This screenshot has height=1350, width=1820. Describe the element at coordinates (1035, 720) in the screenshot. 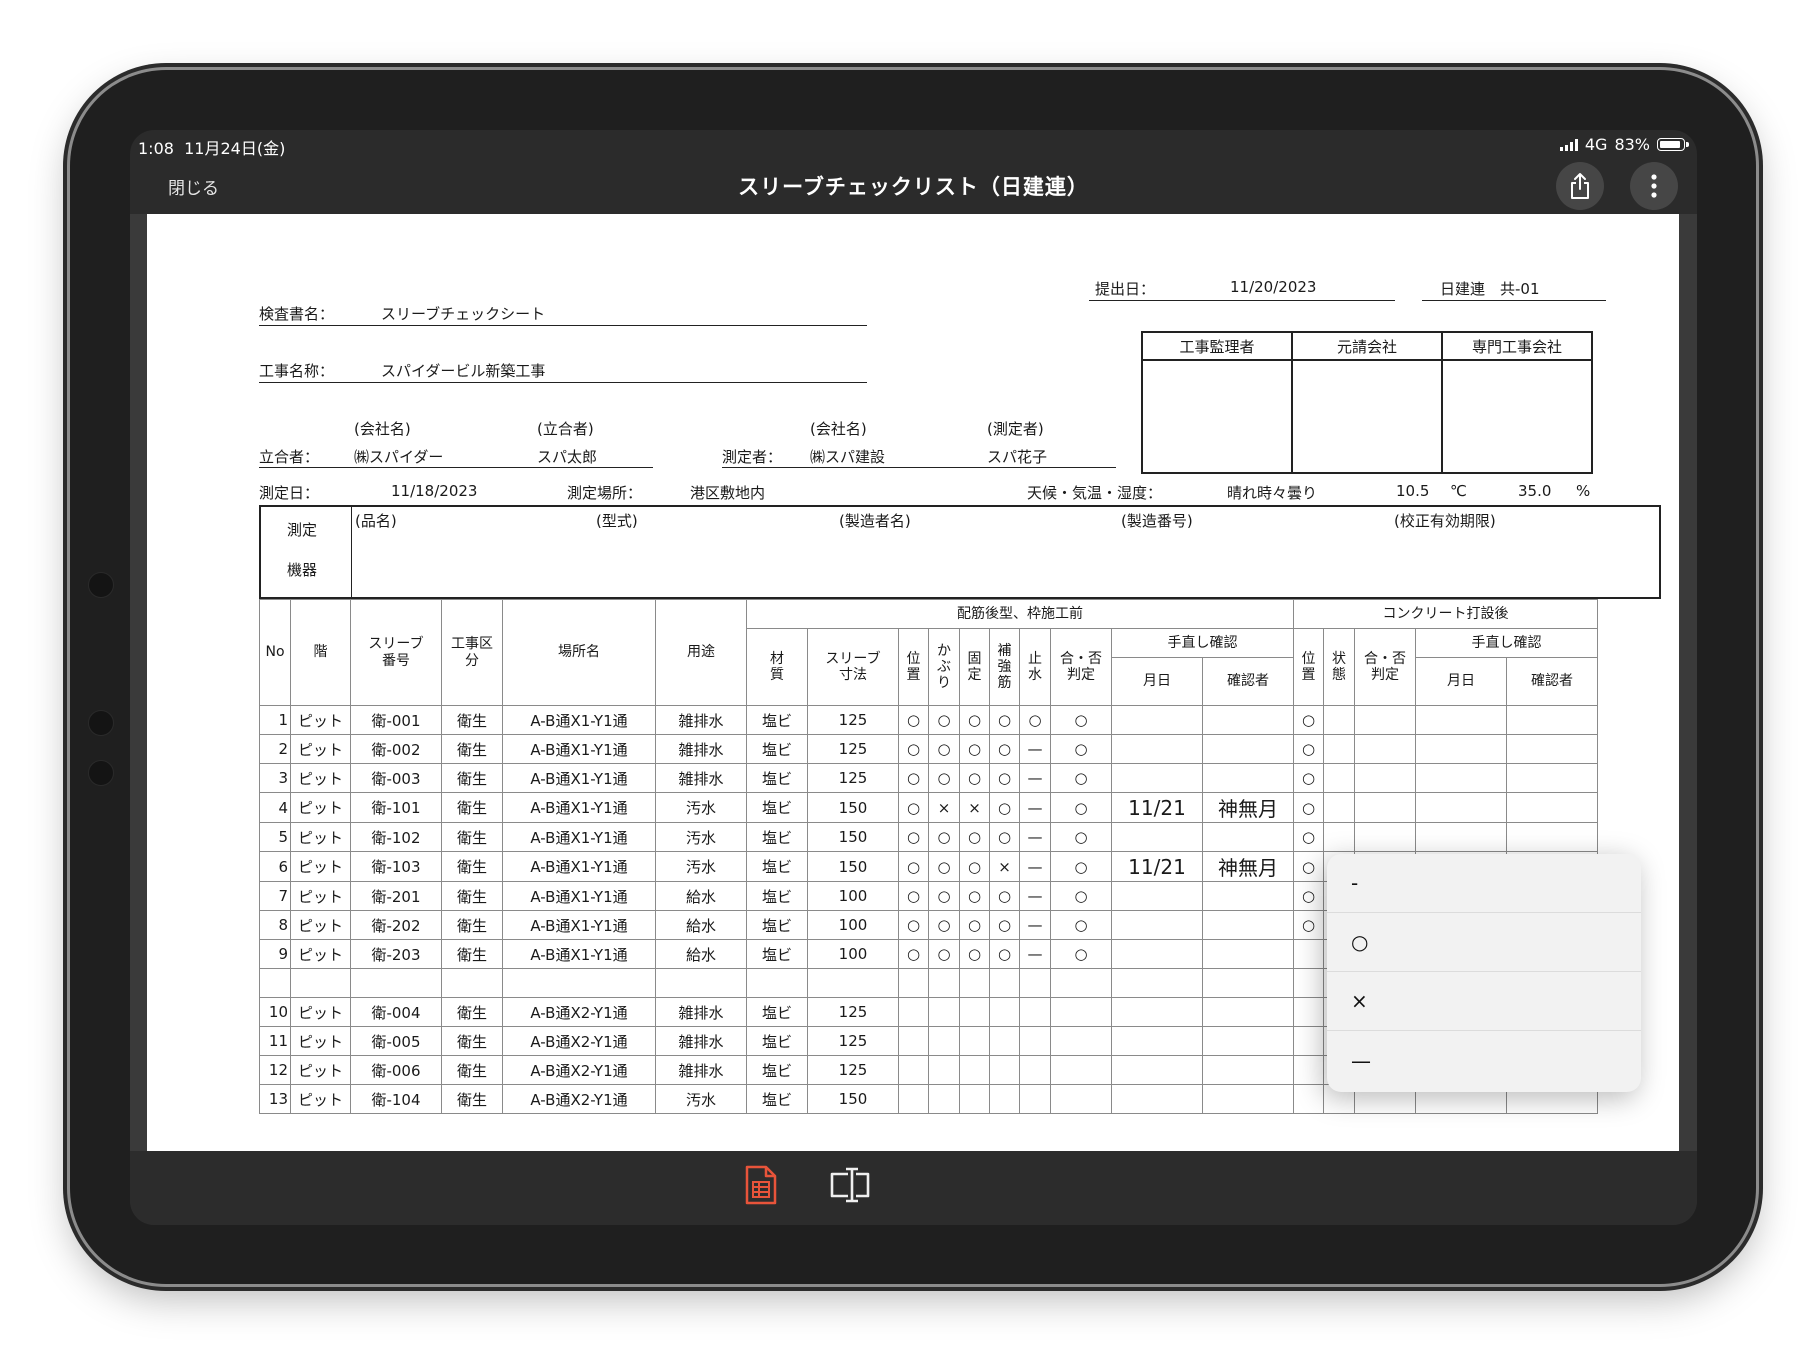

I see `row-waterstop: ○` at that location.